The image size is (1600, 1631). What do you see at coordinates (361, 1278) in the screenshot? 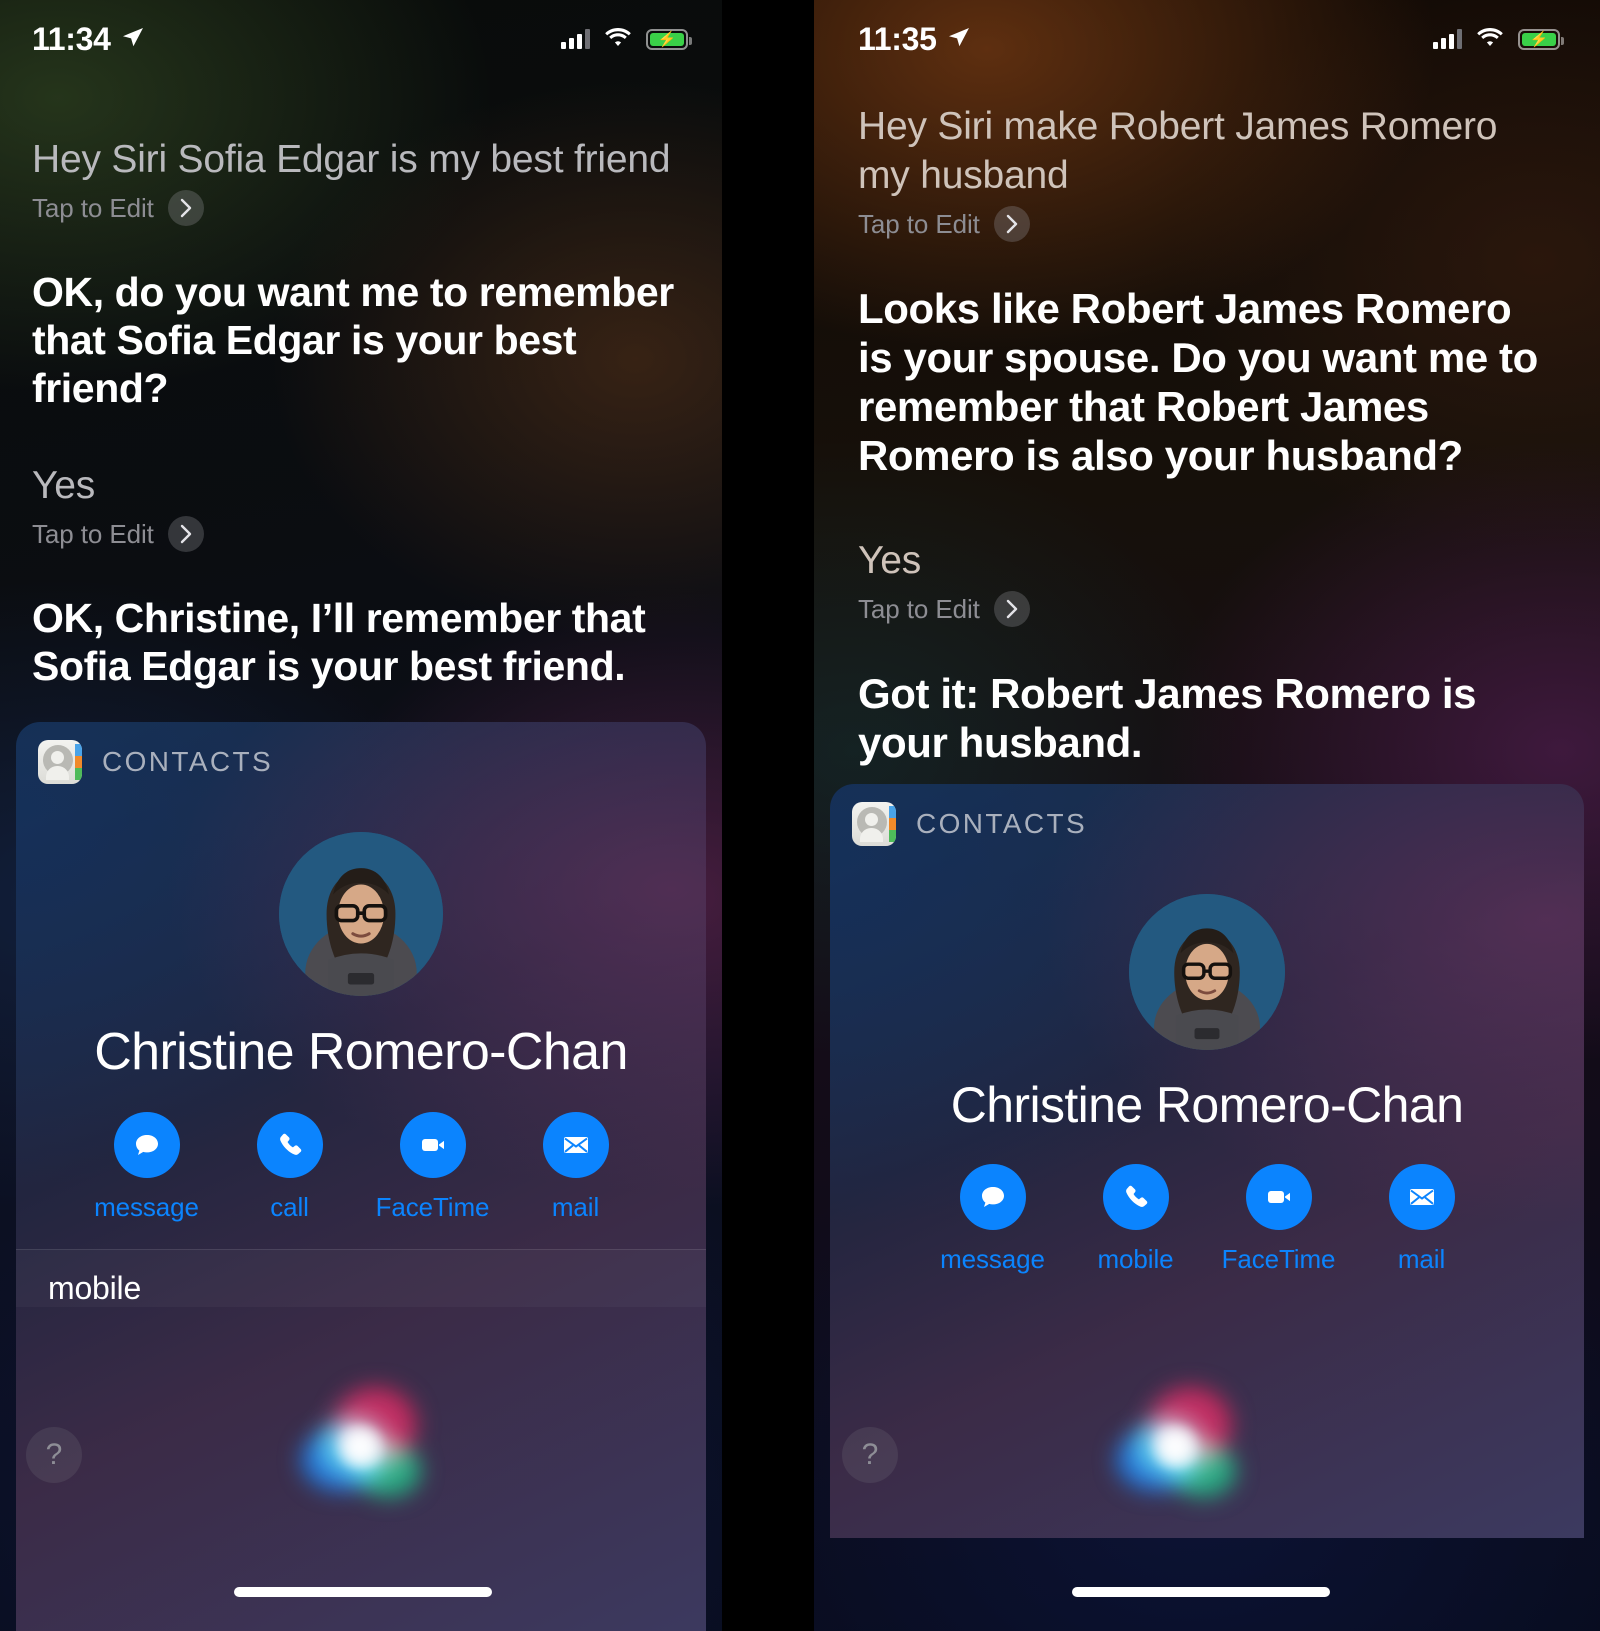
I see `contact-field-row: mobile` at bounding box center [361, 1278].